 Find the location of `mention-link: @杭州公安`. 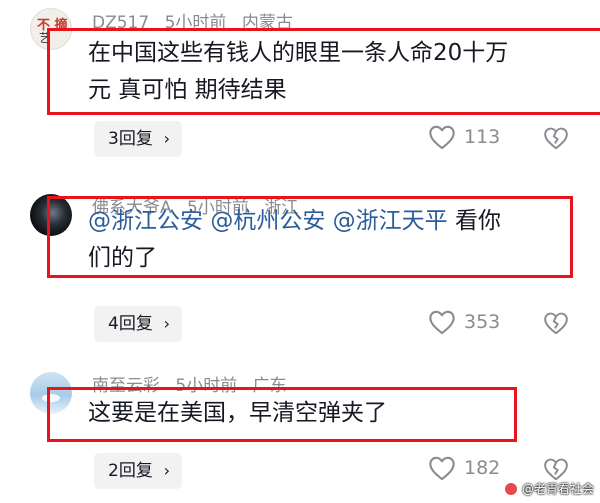

mention-link: @杭州公安 is located at coordinates (267, 221).